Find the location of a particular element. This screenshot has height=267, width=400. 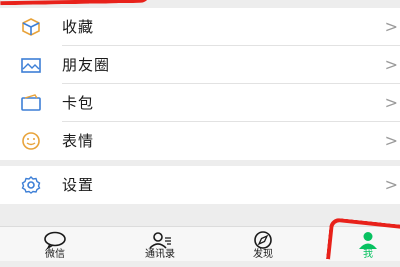

menu-item-stickers: 表情 > is located at coordinates (200, 141).